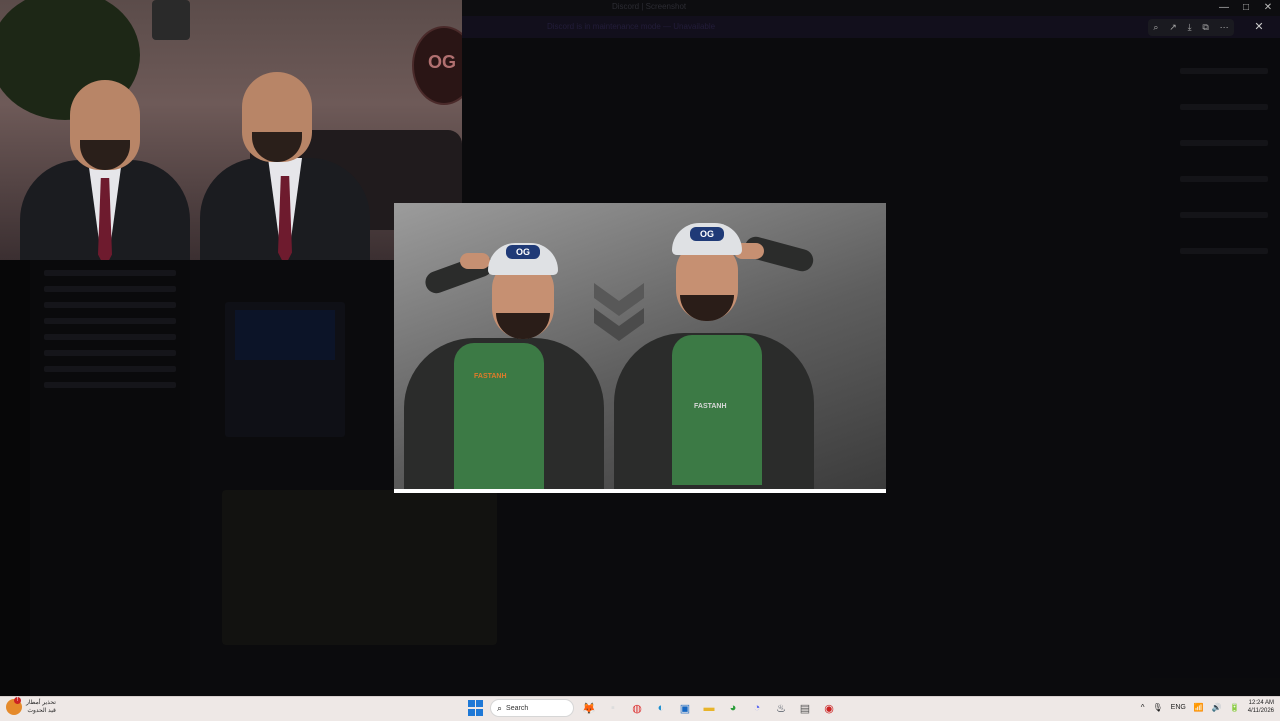 The image size is (1280, 721). I want to click on store-icon: ▣, so click(685, 708).